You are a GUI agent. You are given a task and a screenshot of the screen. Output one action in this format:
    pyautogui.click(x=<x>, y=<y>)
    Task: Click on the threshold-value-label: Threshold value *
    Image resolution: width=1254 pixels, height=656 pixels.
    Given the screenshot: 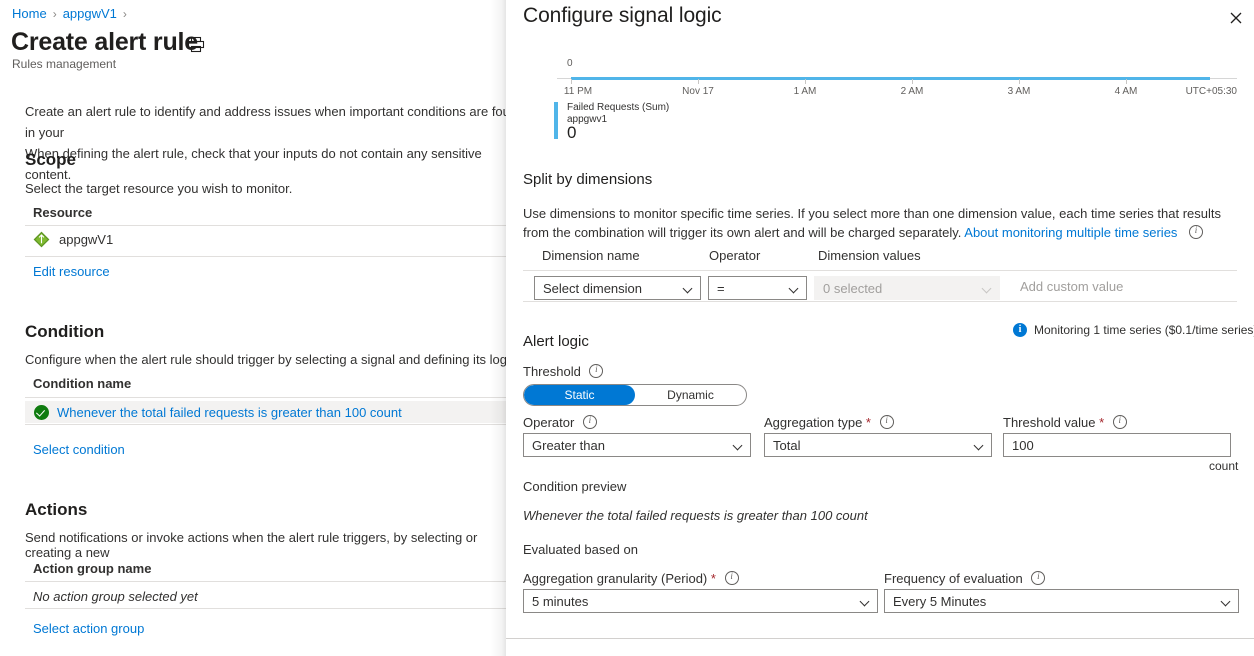 What is the action you would take?
    pyautogui.click(x=1065, y=422)
    